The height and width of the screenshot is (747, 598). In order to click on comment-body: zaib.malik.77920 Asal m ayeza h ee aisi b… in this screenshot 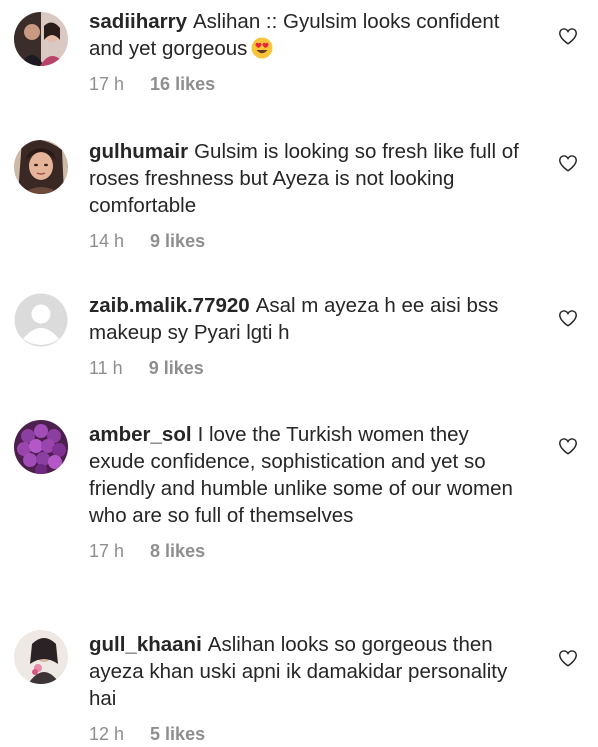, I will do `click(309, 335)`.